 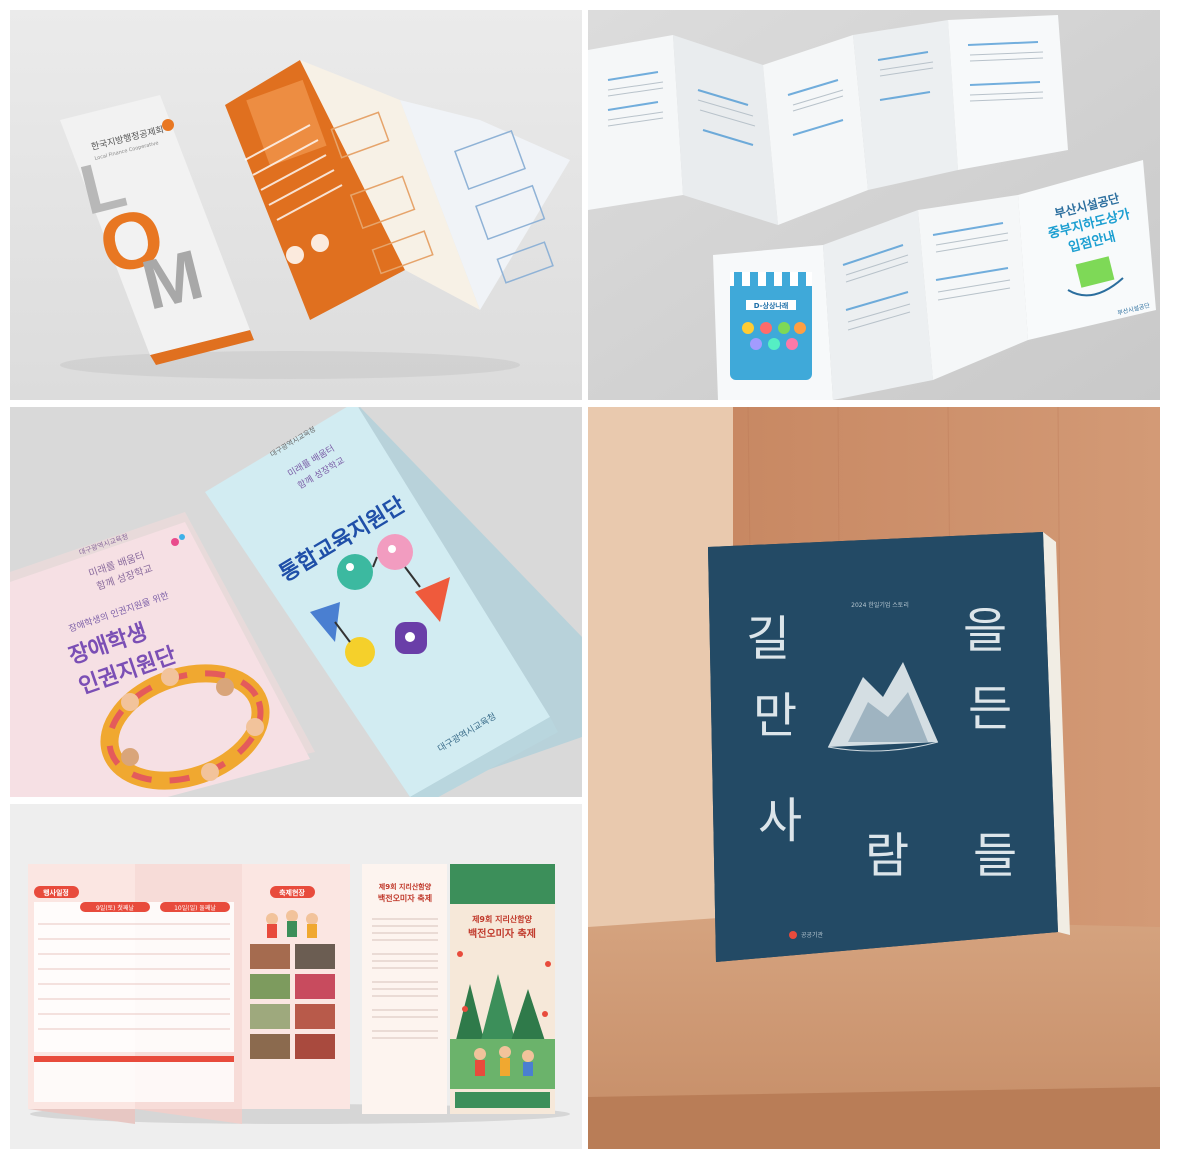 What do you see at coordinates (768, 639) in the screenshot?
I see `book-title-char-1: 길` at bounding box center [768, 639].